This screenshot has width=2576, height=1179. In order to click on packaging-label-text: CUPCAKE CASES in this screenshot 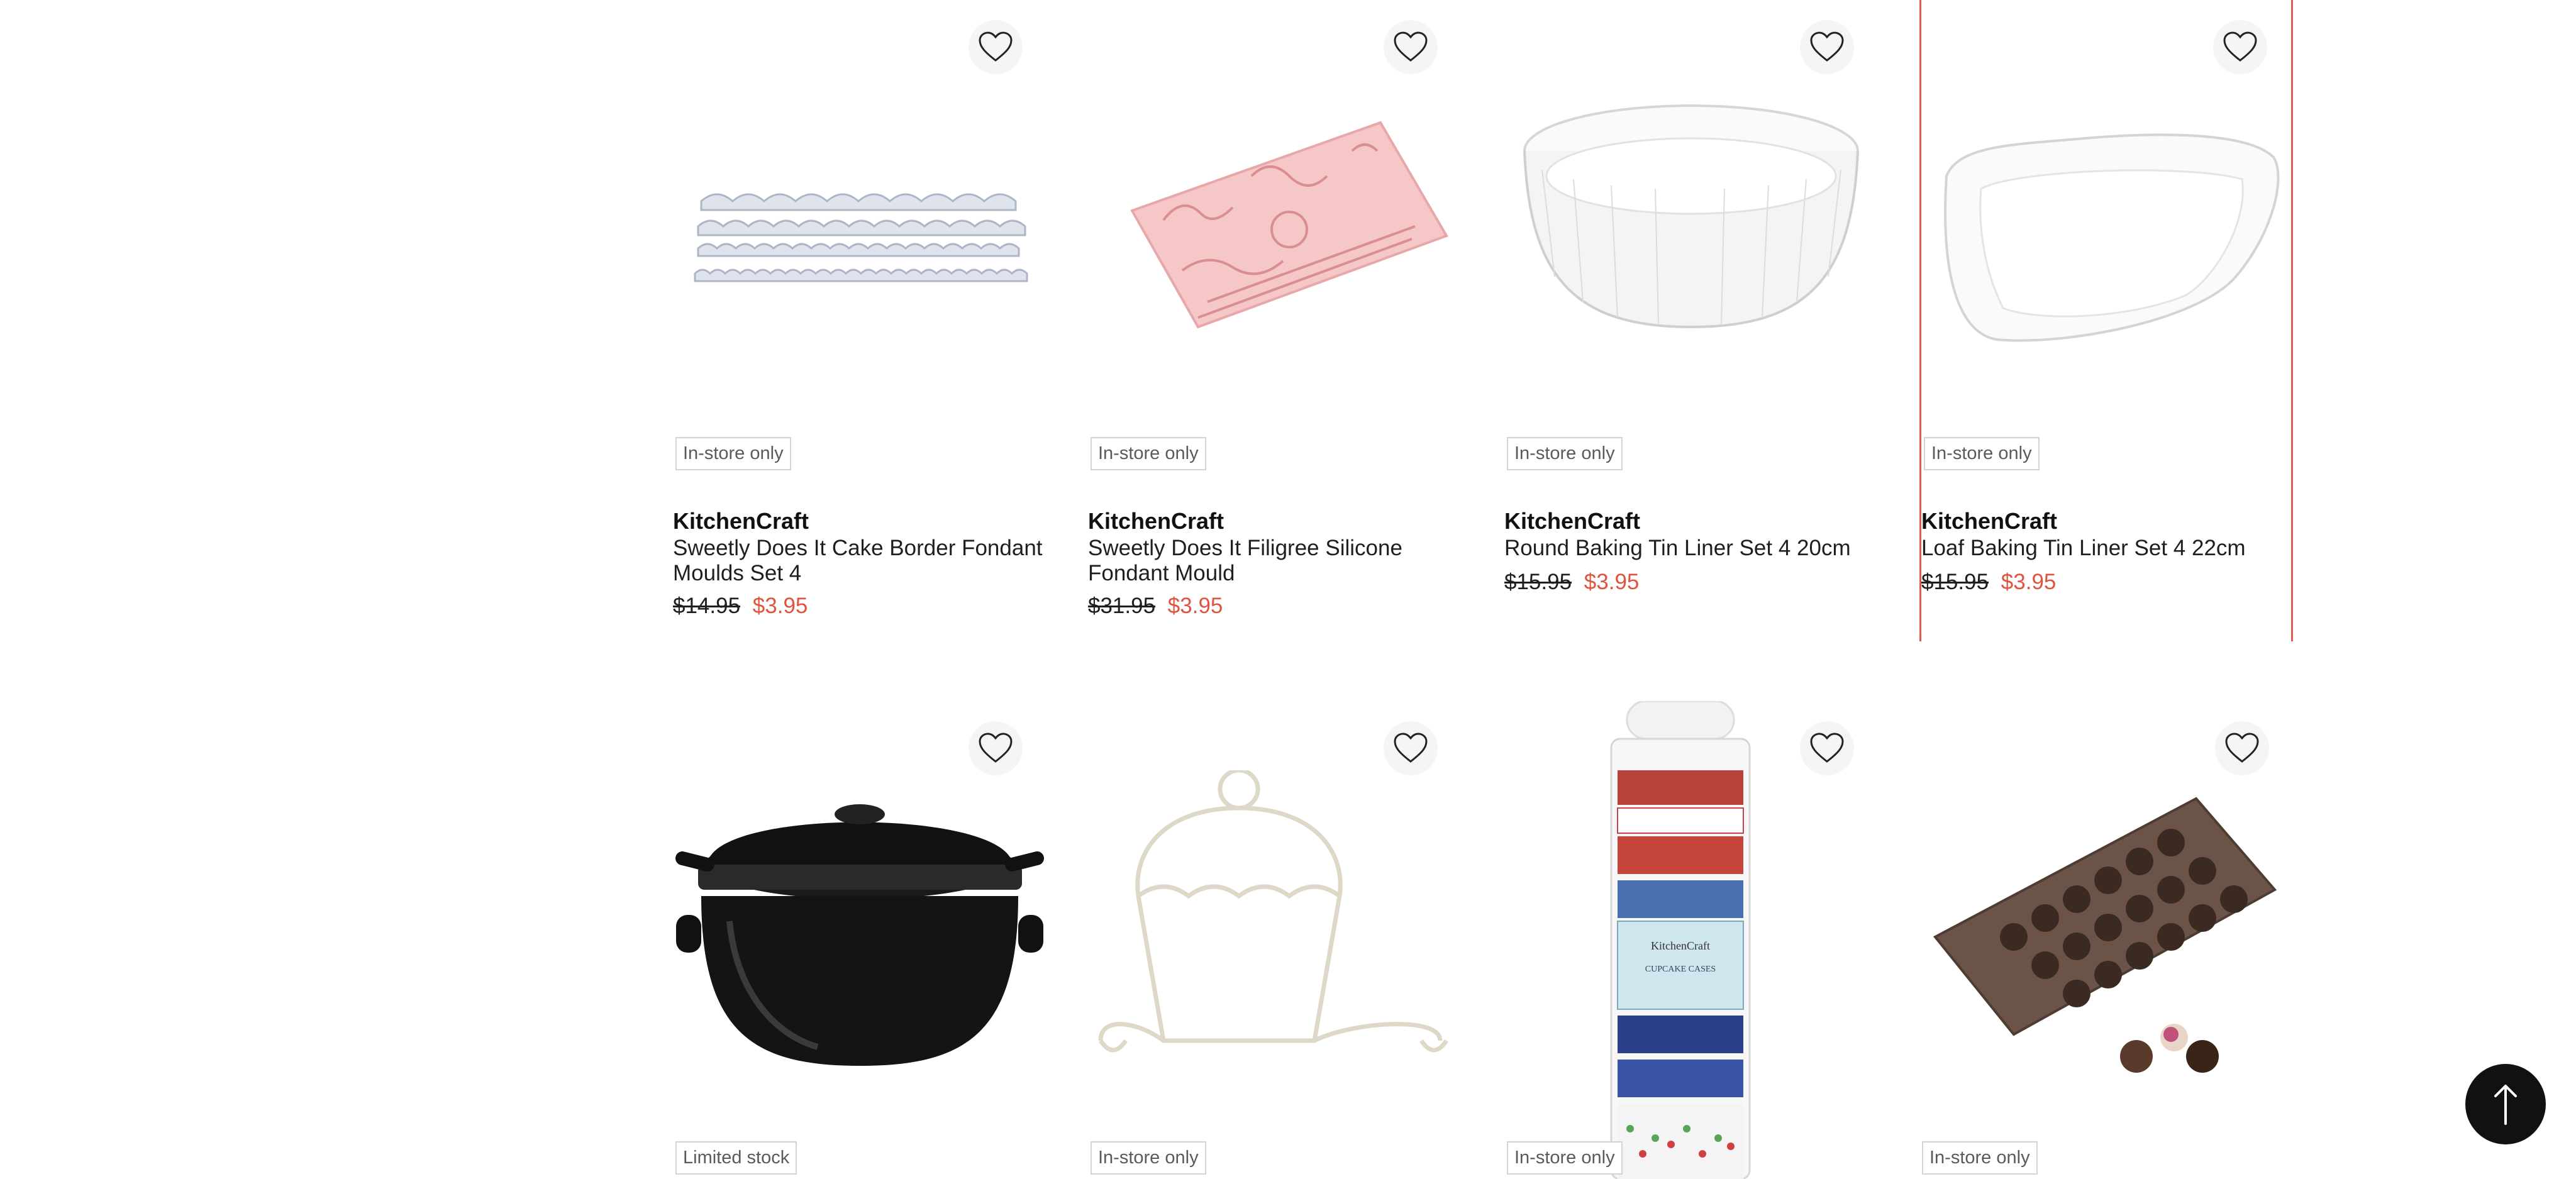, I will do `click(1680, 970)`.